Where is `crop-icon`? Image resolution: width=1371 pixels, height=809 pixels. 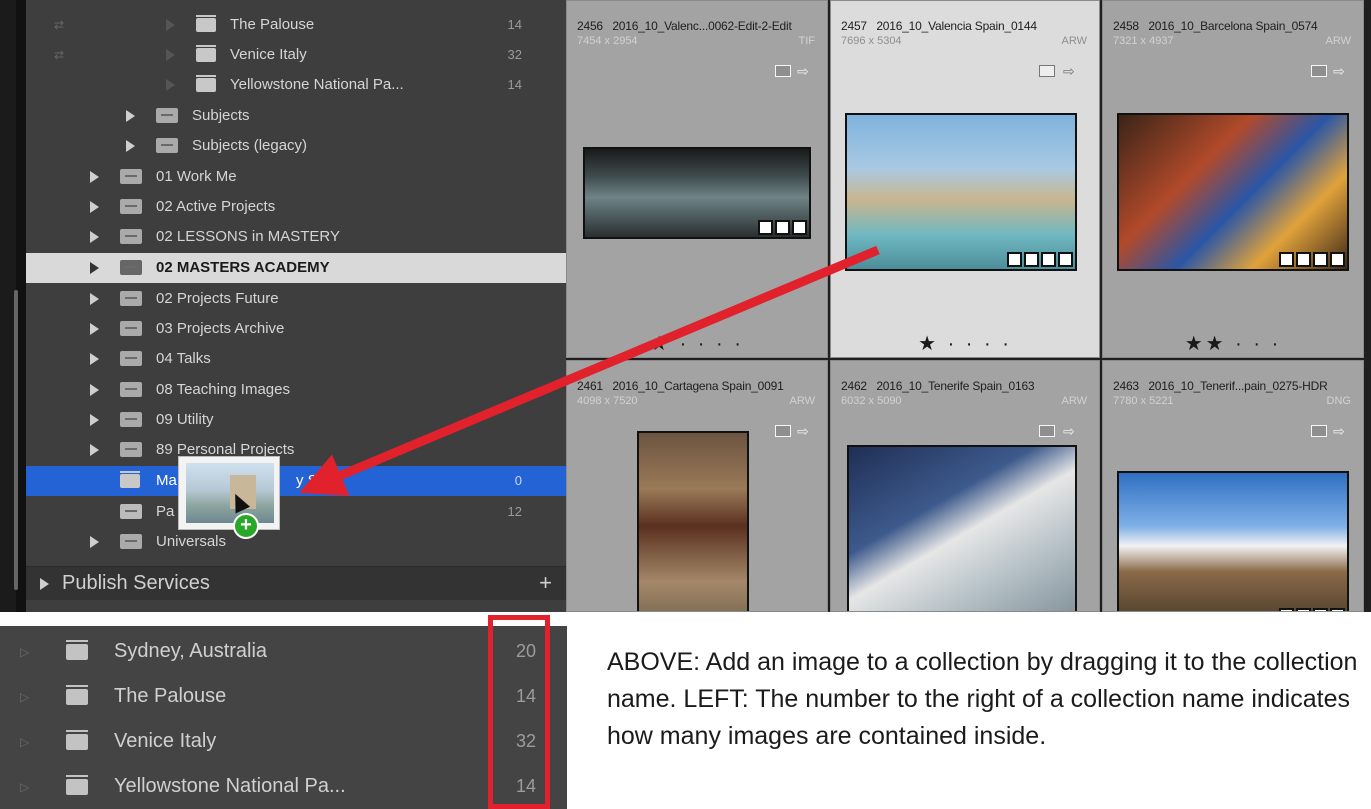
crop-icon is located at coordinates (799, 227).